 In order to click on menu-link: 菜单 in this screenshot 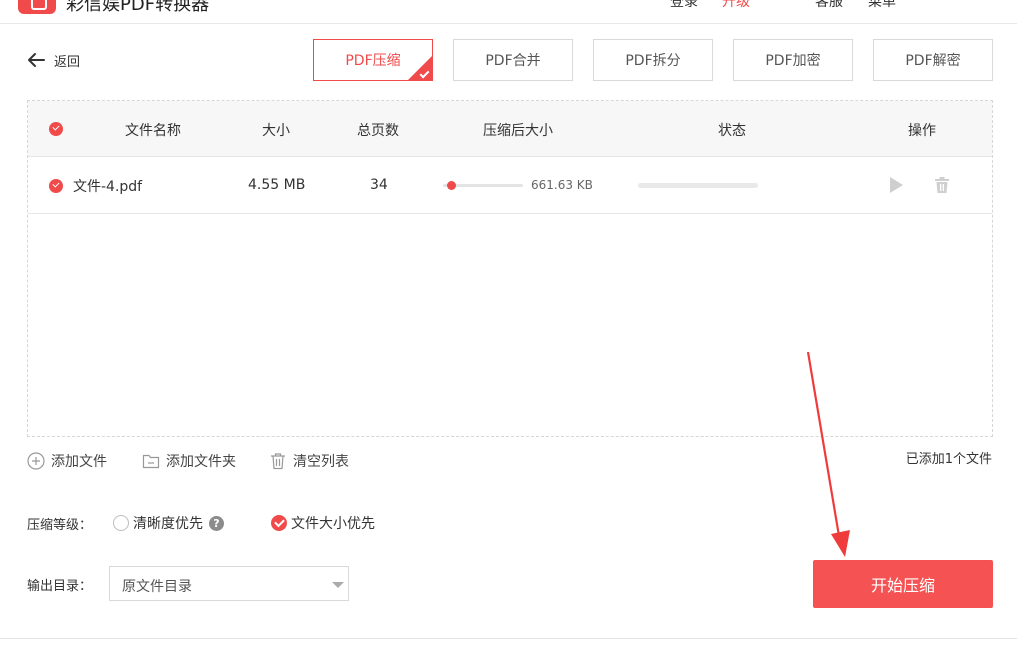, I will do `click(882, 5)`.